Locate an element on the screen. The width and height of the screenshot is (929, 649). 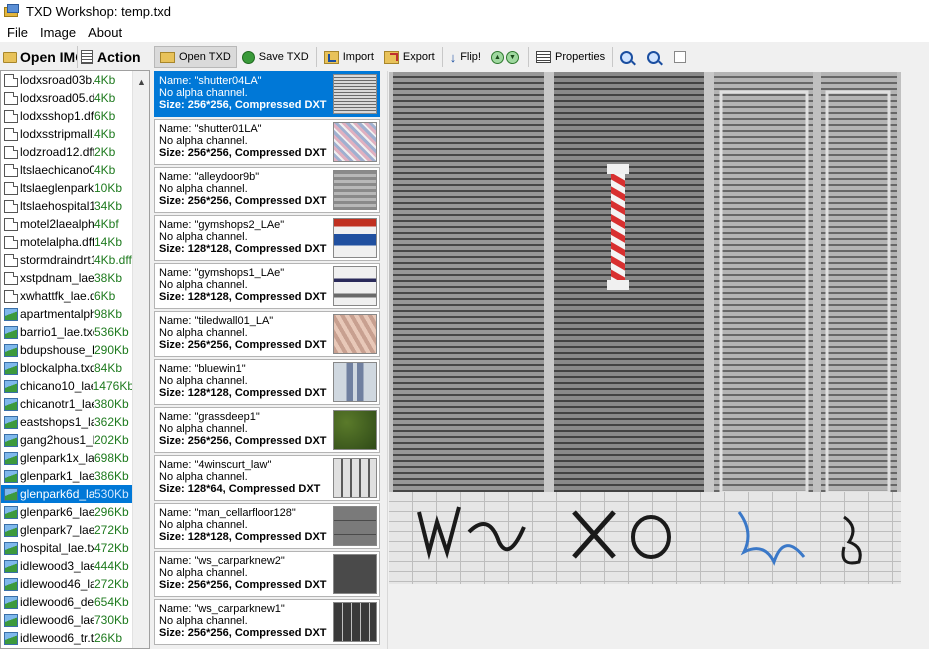
file-list-item: hospital_lae.txc472Kb is located at coordinates (67, 548).